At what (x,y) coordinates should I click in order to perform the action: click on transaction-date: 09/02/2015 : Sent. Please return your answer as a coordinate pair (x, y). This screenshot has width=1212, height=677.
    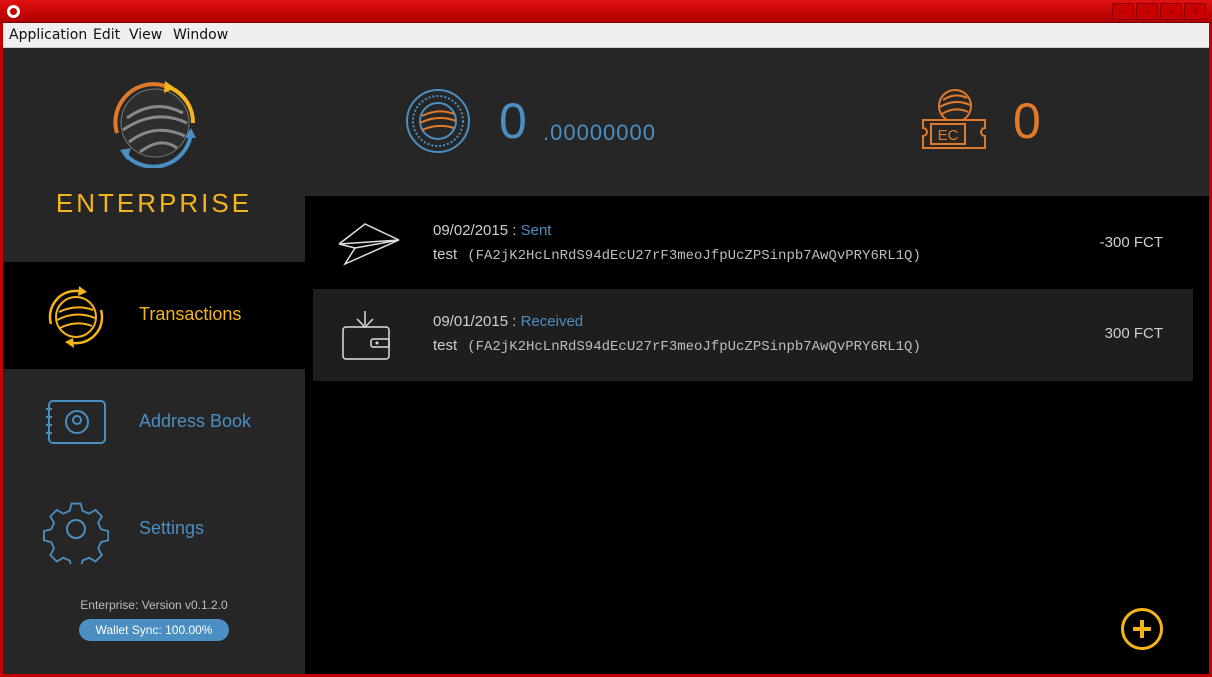
    Looking at the image, I should click on (492, 230).